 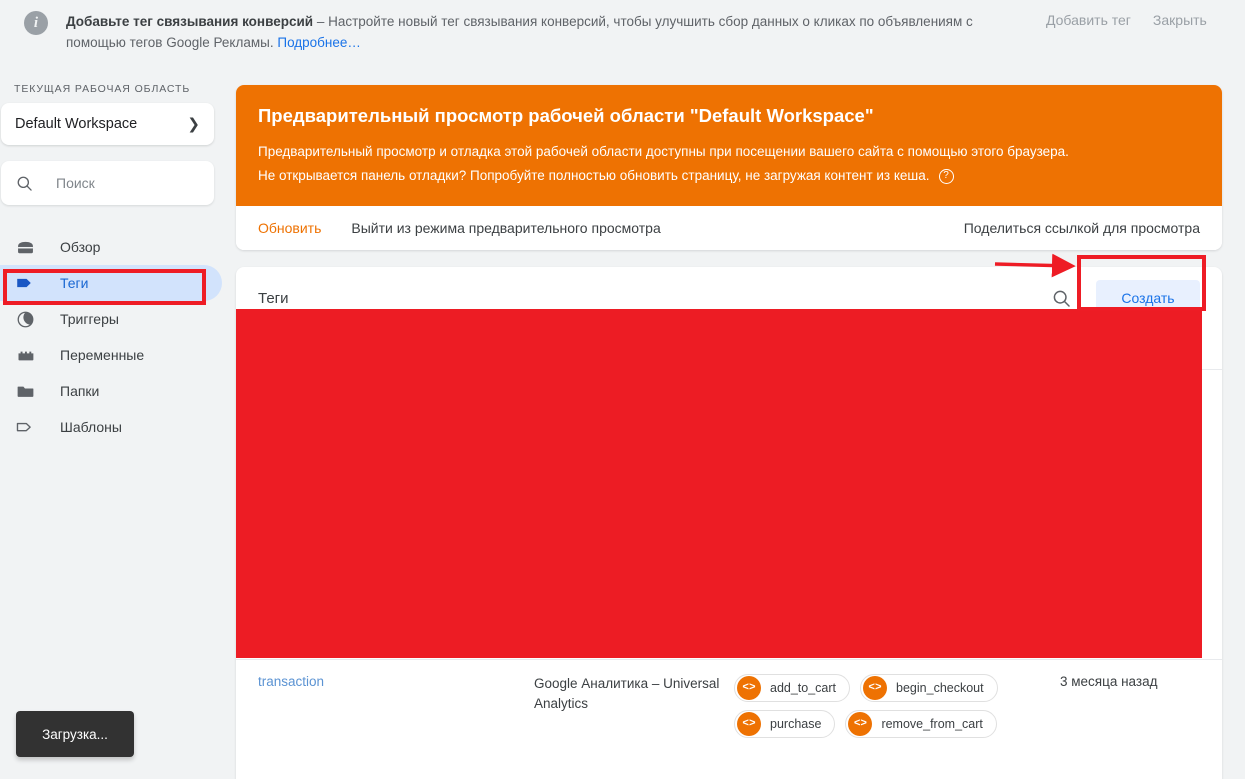 What do you see at coordinates (102, 355) in the screenshot?
I see `sidebar-item-label: Переменные` at bounding box center [102, 355].